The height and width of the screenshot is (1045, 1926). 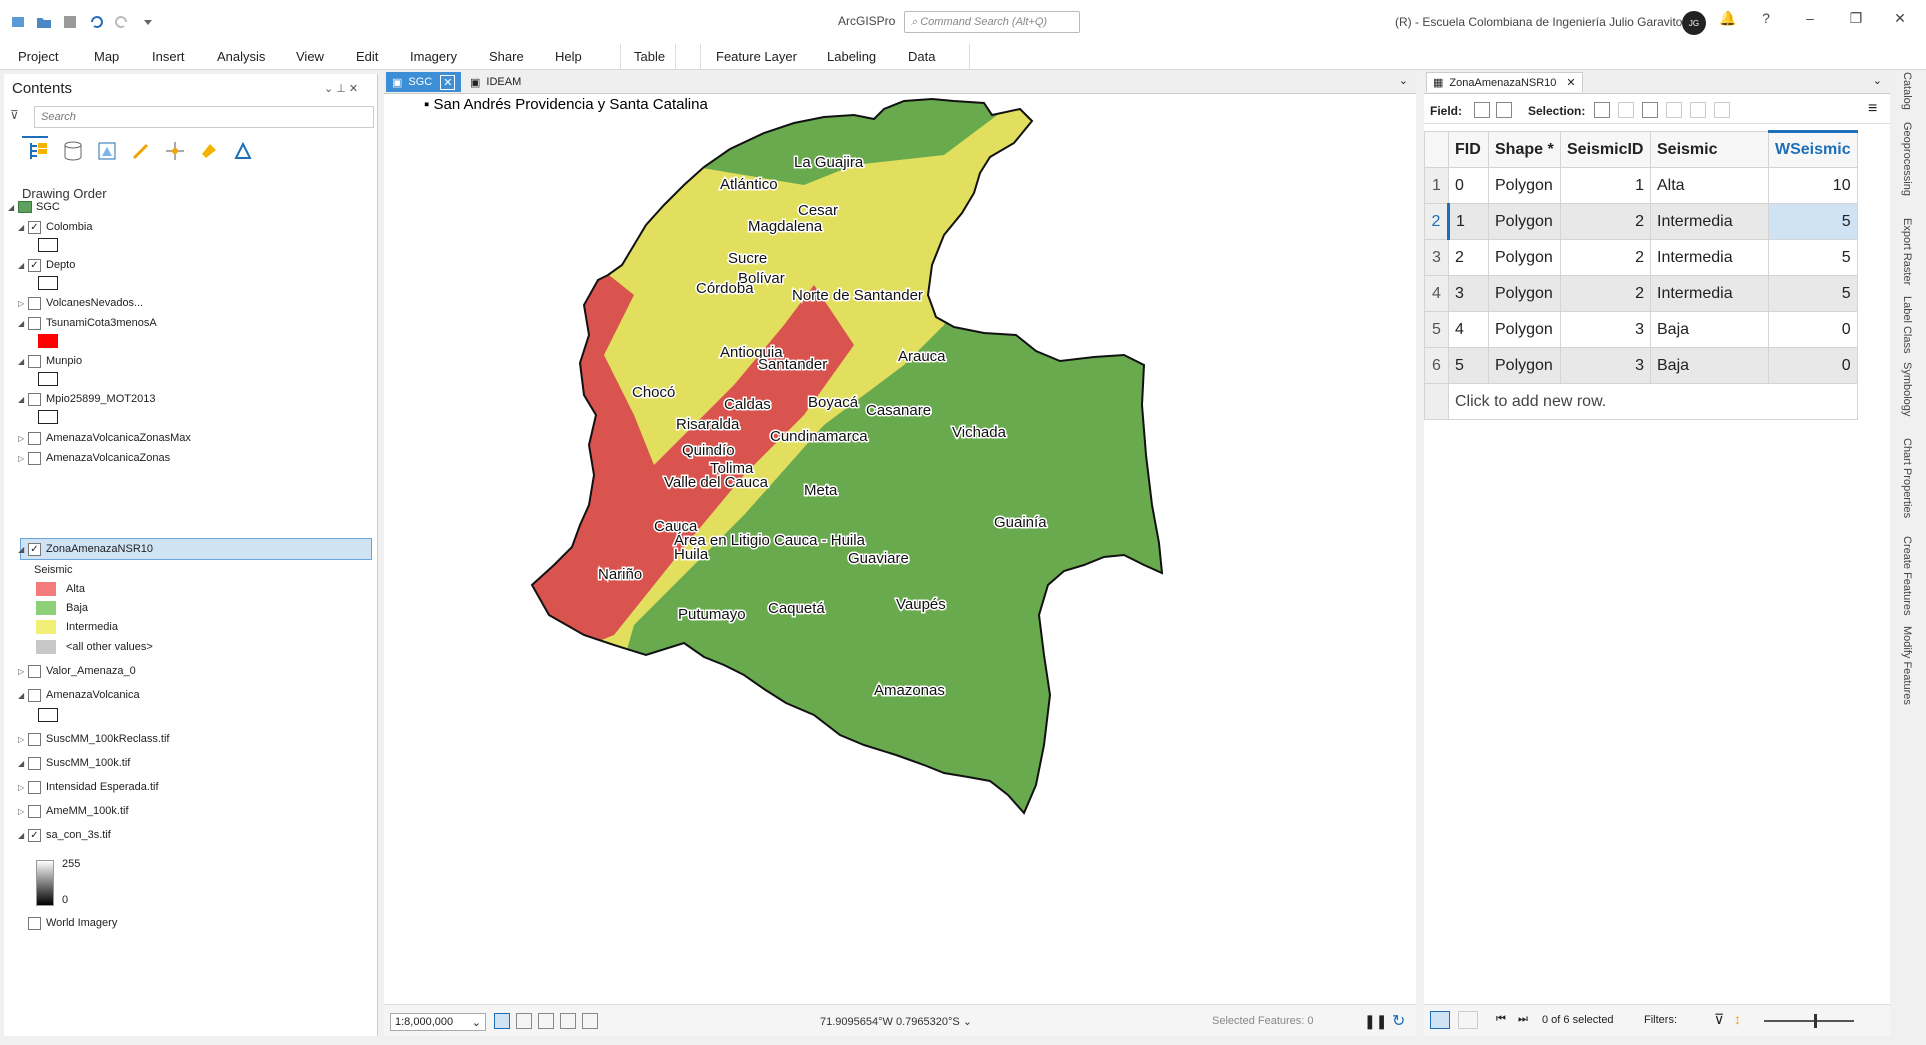 What do you see at coordinates (1694, 23) in the screenshot?
I see `avatar: JG` at bounding box center [1694, 23].